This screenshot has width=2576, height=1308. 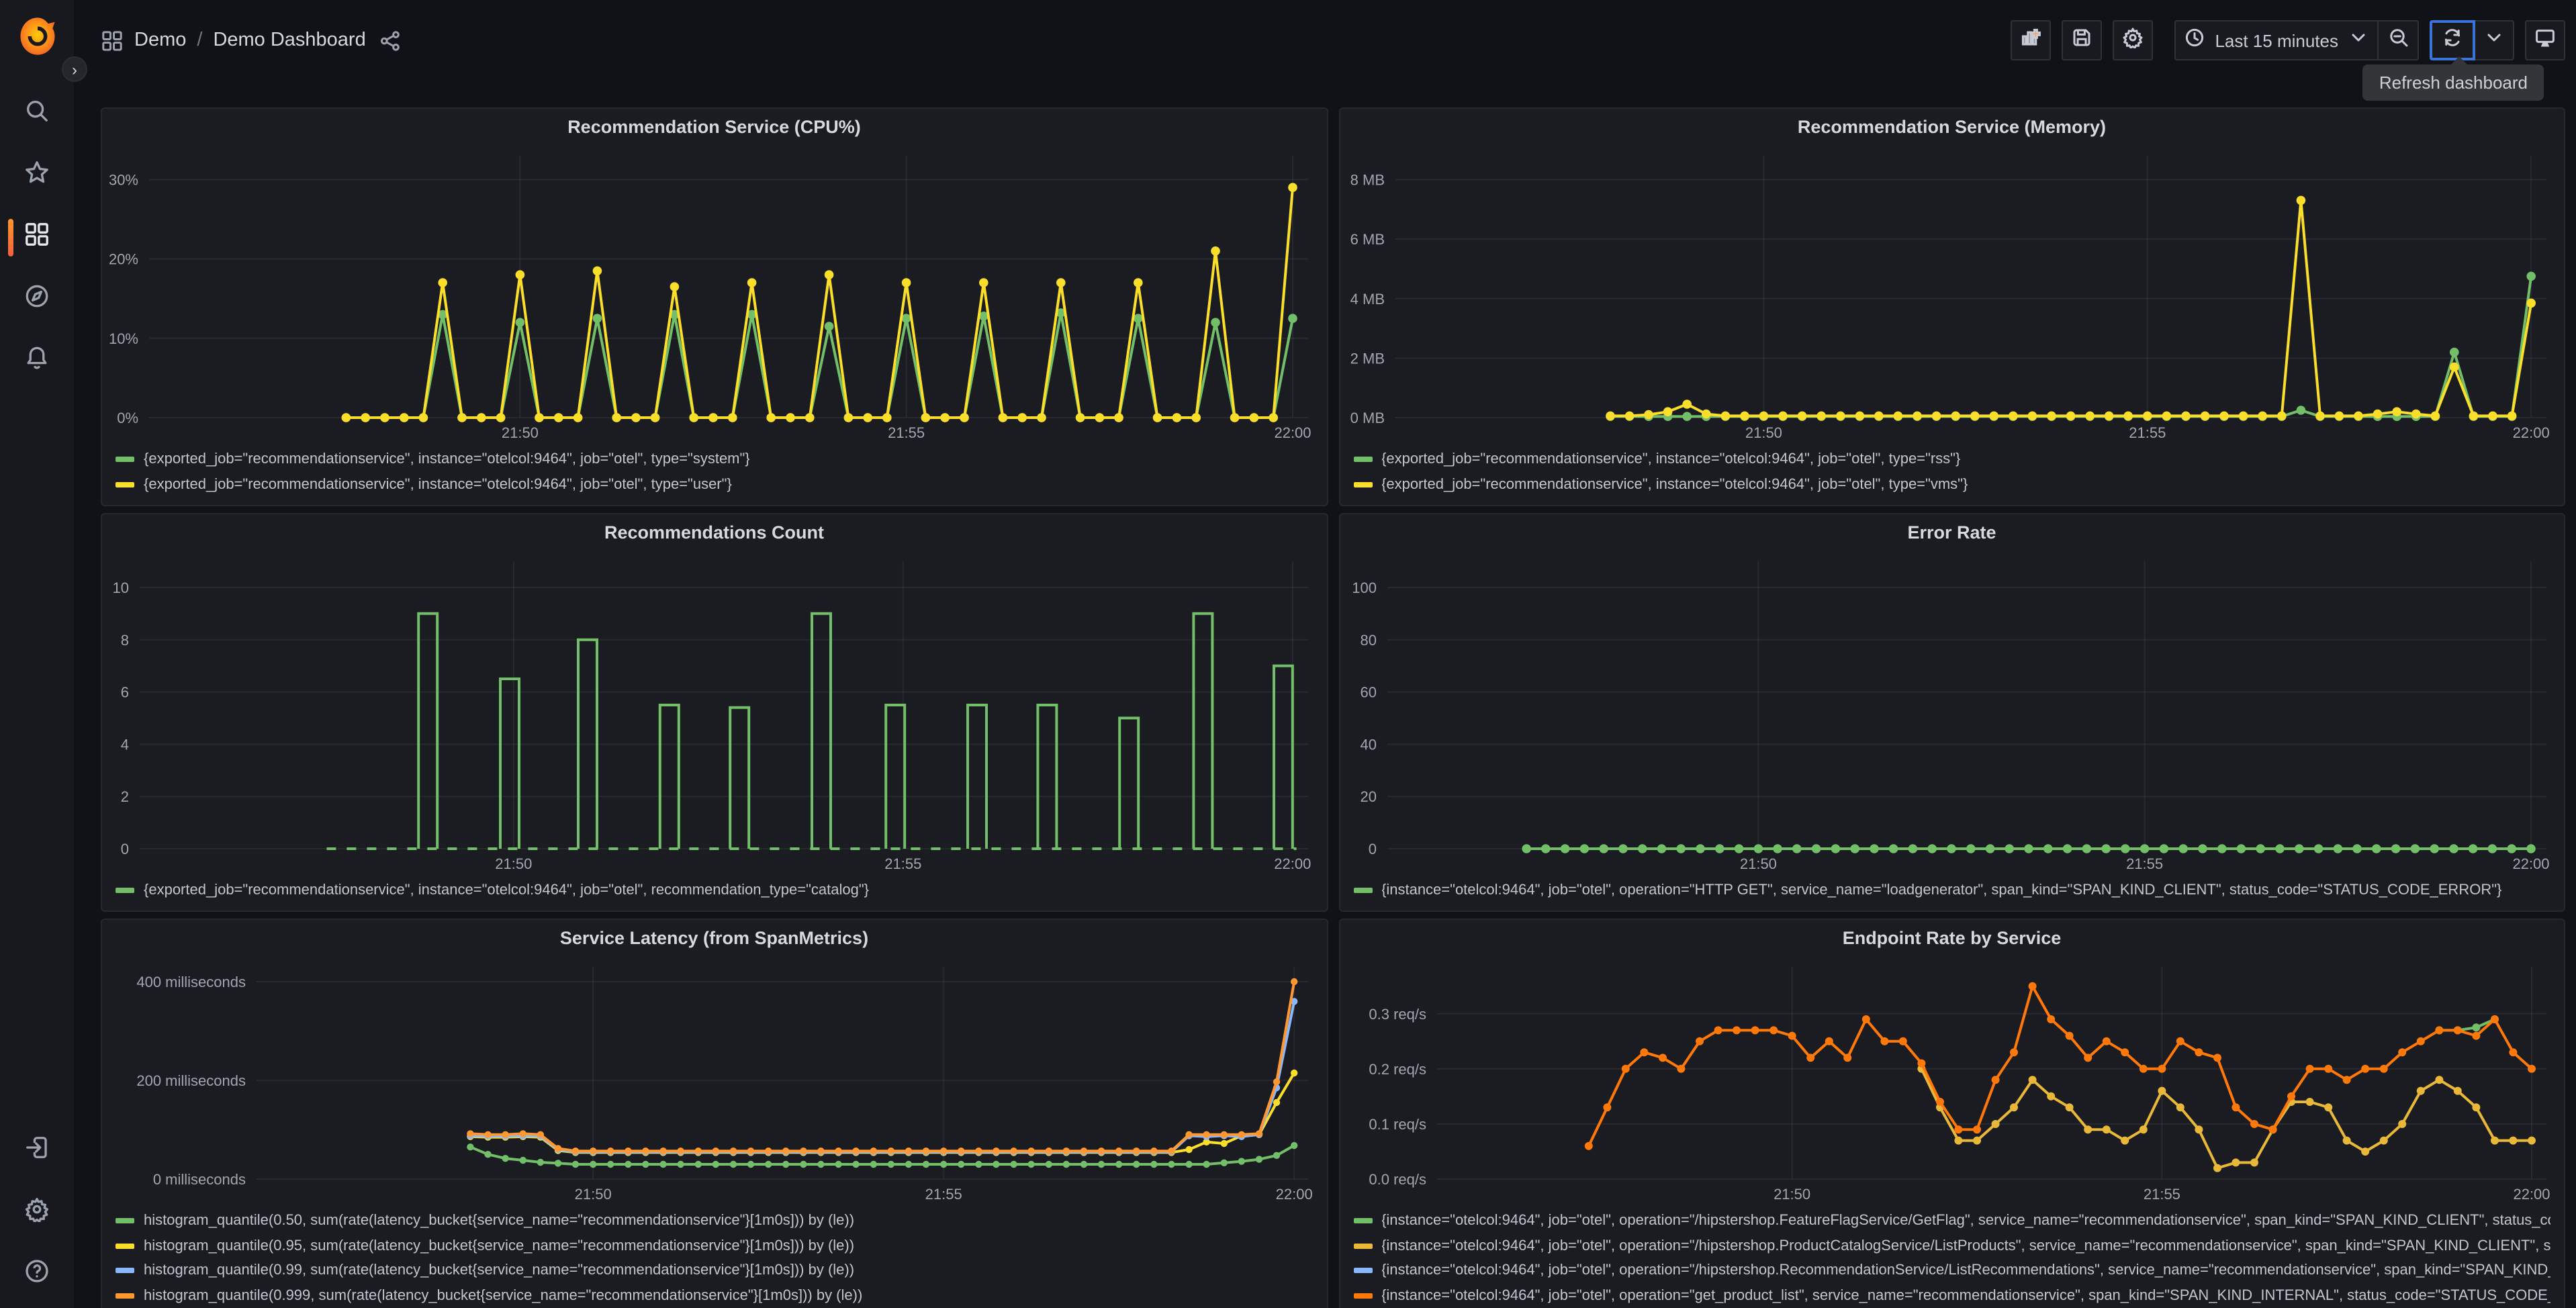 What do you see at coordinates (2133, 40) in the screenshot?
I see `dashboard-settings-button` at bounding box center [2133, 40].